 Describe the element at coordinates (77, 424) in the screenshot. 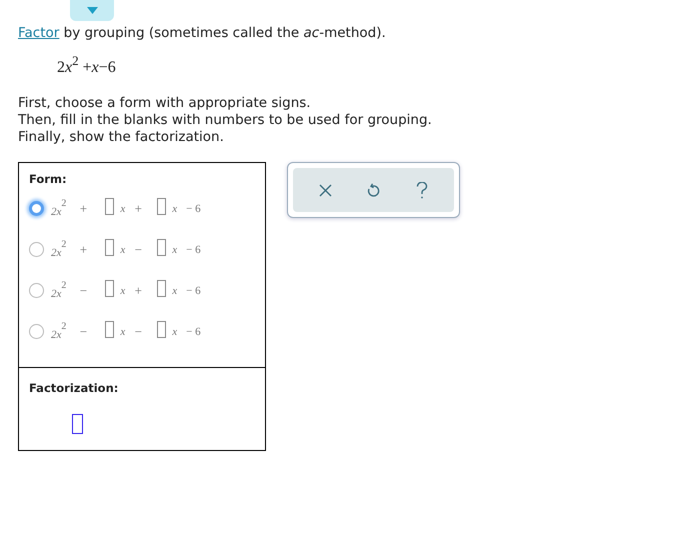

I see `answer-field` at that location.